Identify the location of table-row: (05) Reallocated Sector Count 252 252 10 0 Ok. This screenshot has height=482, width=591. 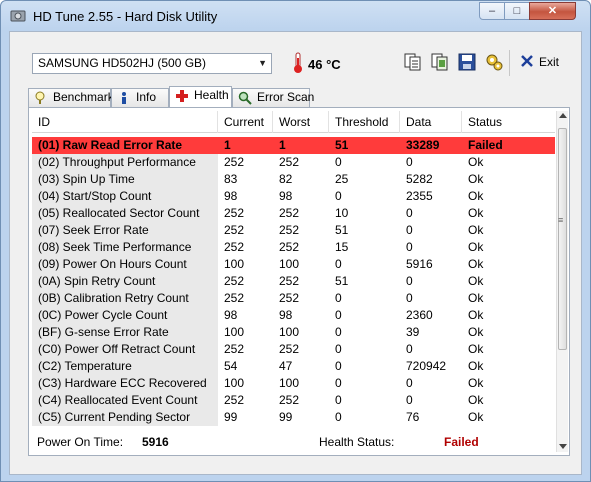
(293, 213).